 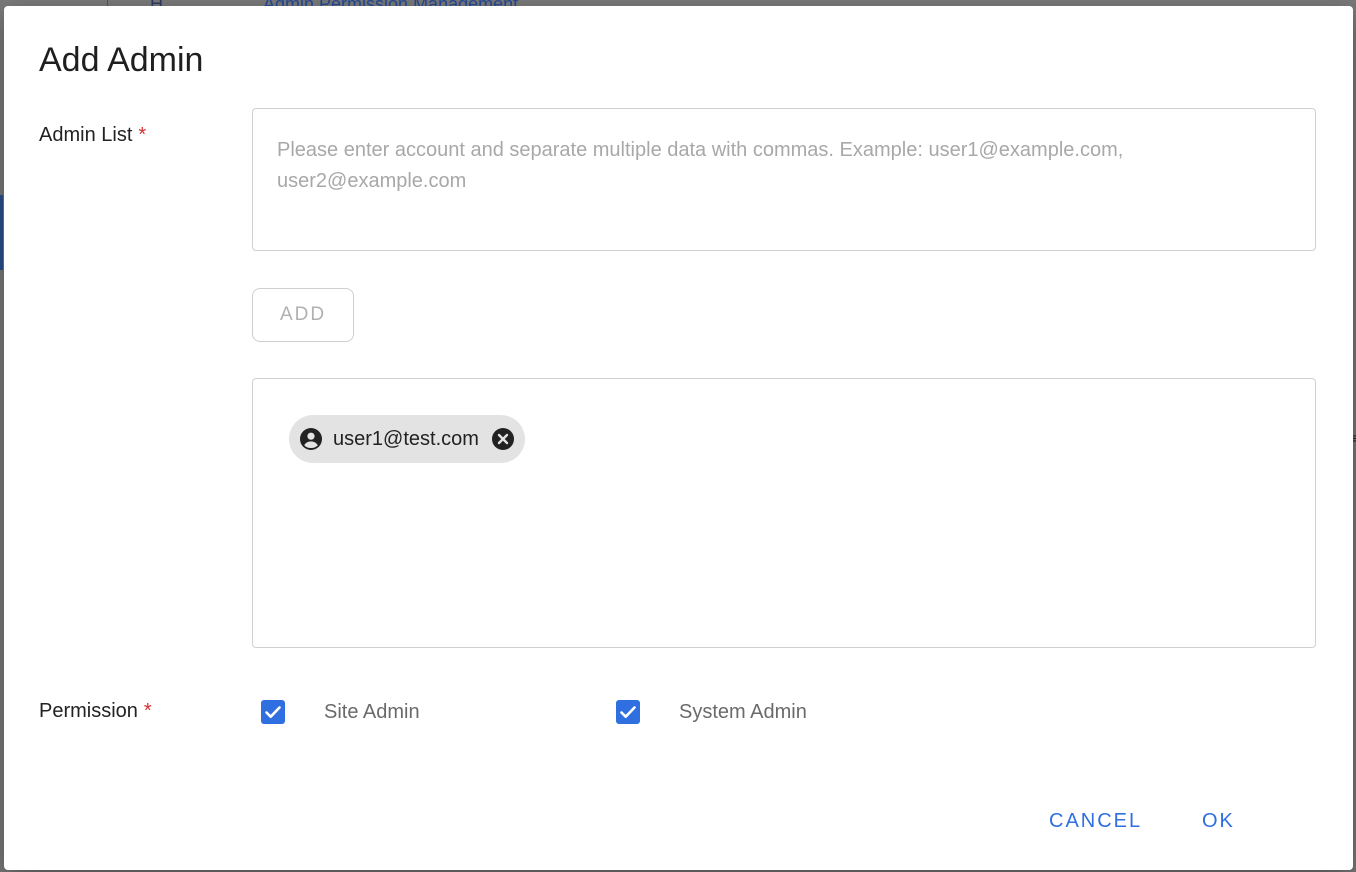 I want to click on system-admin-label: System Admin, so click(x=743, y=712).